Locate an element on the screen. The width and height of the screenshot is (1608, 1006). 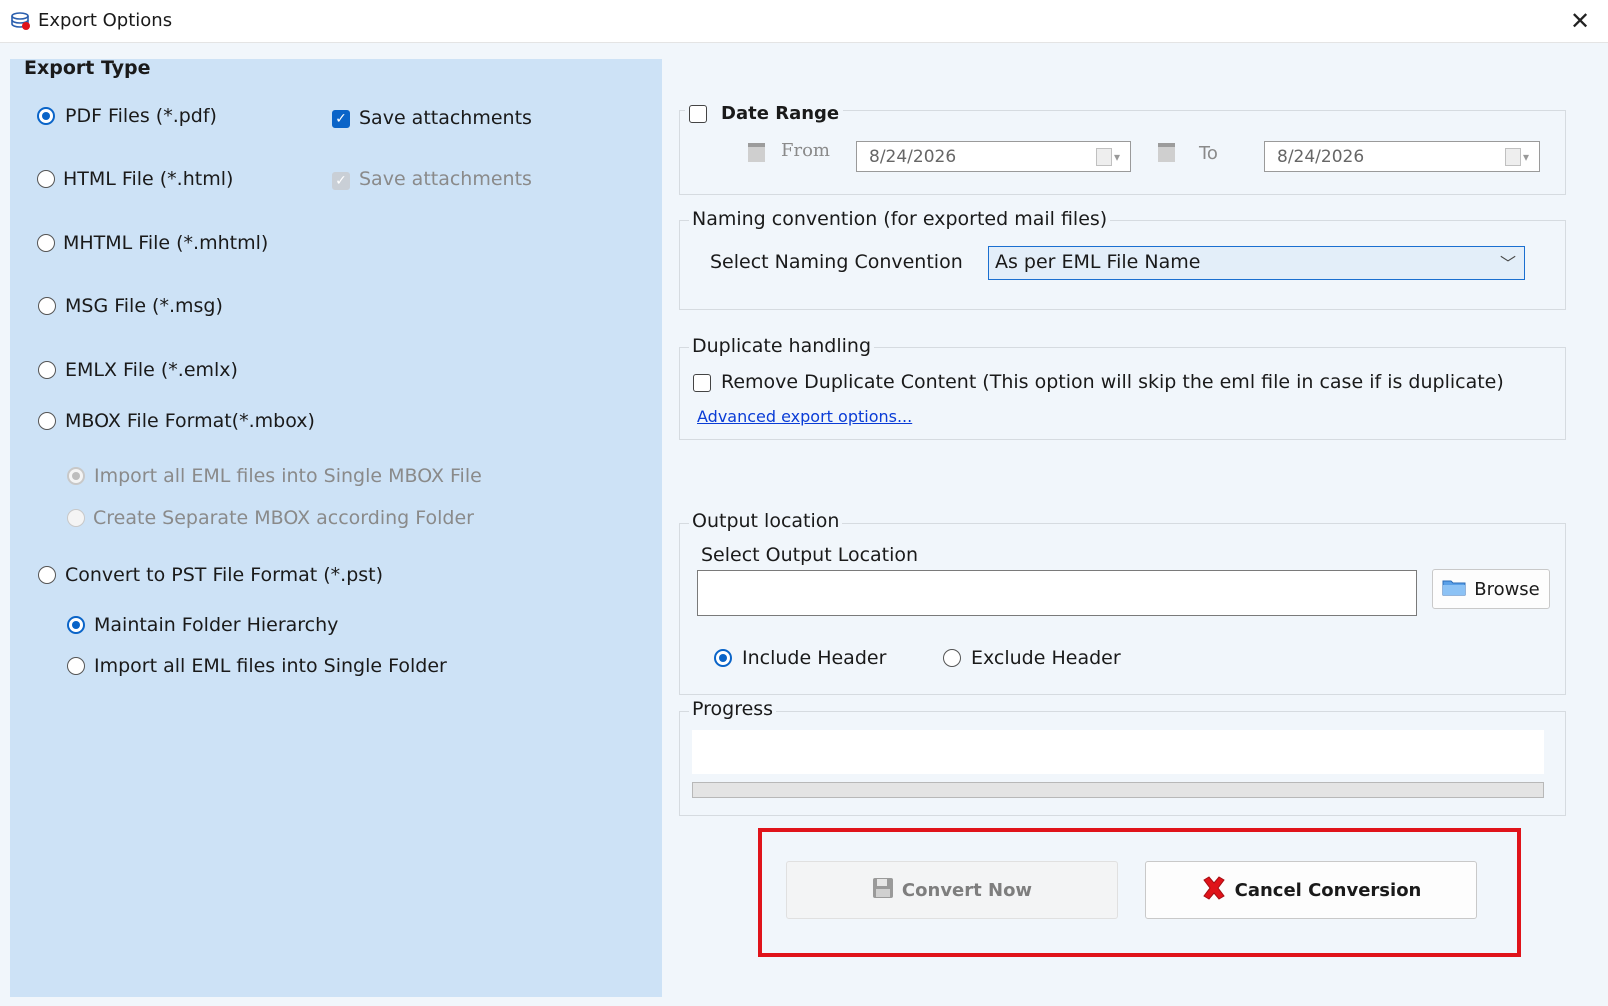
radio-html is located at coordinates (46, 179).